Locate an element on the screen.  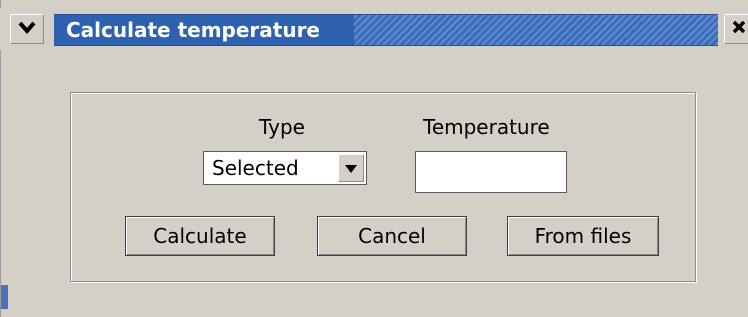
title-area: Calculate temperature is located at coordinates (386, 30).